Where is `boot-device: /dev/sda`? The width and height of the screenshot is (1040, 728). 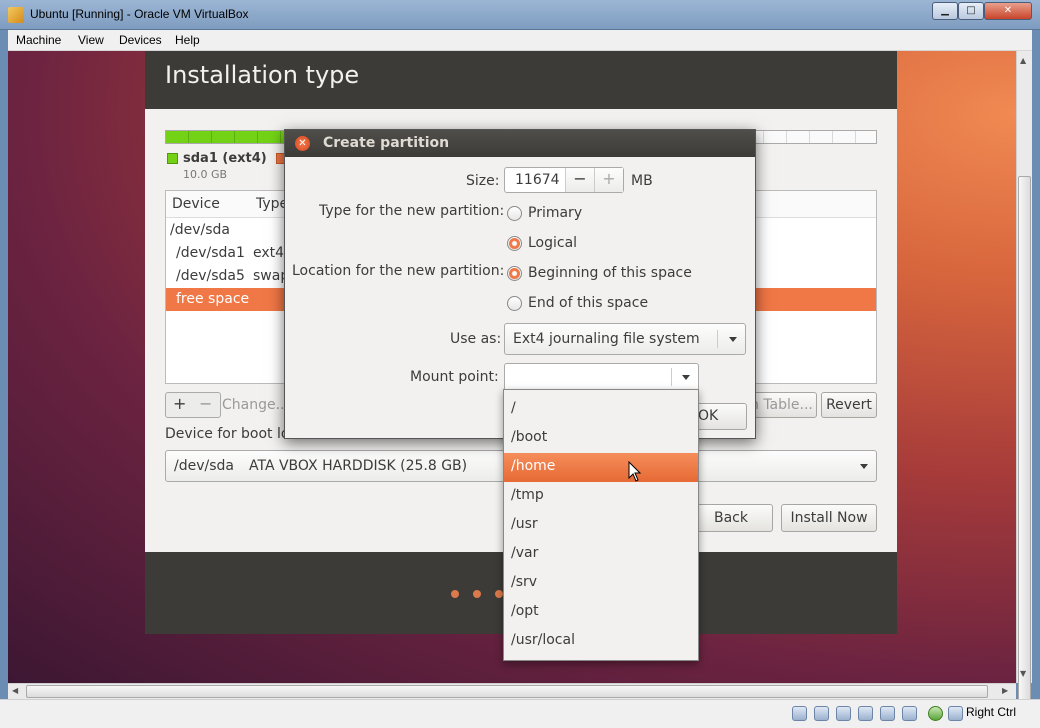
boot-device: /dev/sda is located at coordinates (204, 466).